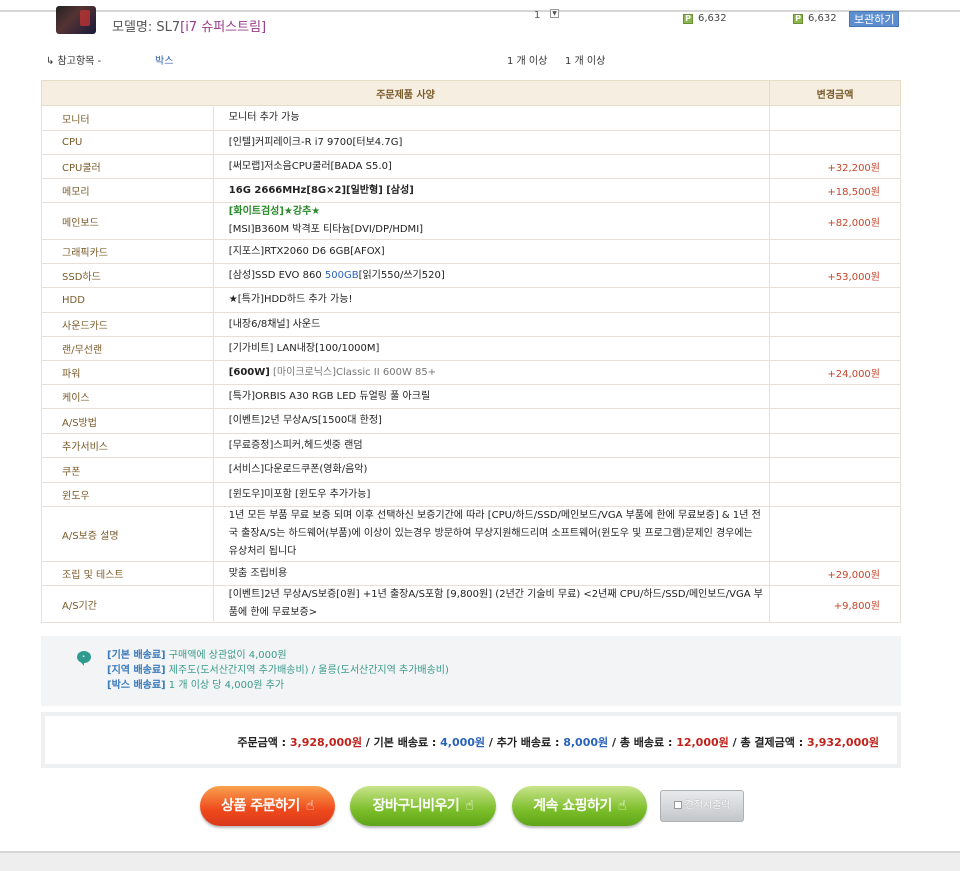  What do you see at coordinates (127, 372) in the screenshot?
I see `spec-label: 파워` at bounding box center [127, 372].